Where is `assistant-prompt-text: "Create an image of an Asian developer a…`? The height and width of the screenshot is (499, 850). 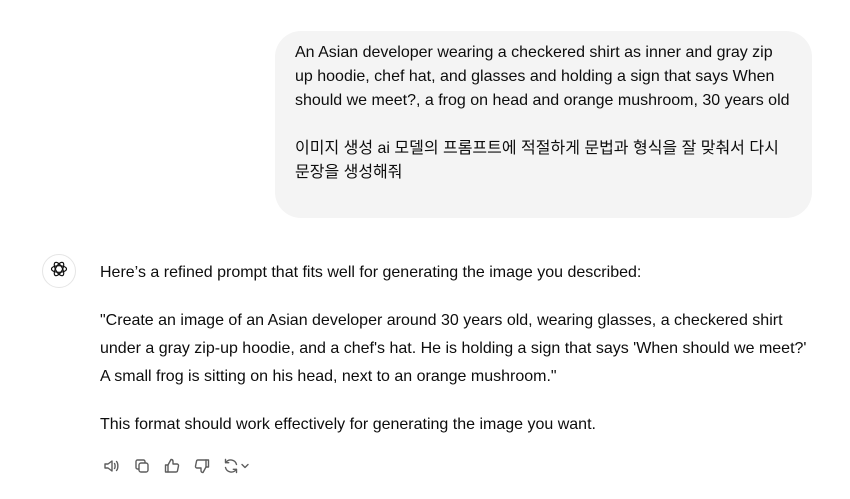 assistant-prompt-text: "Create an image of an Asian developer a… is located at coordinates (453, 348).